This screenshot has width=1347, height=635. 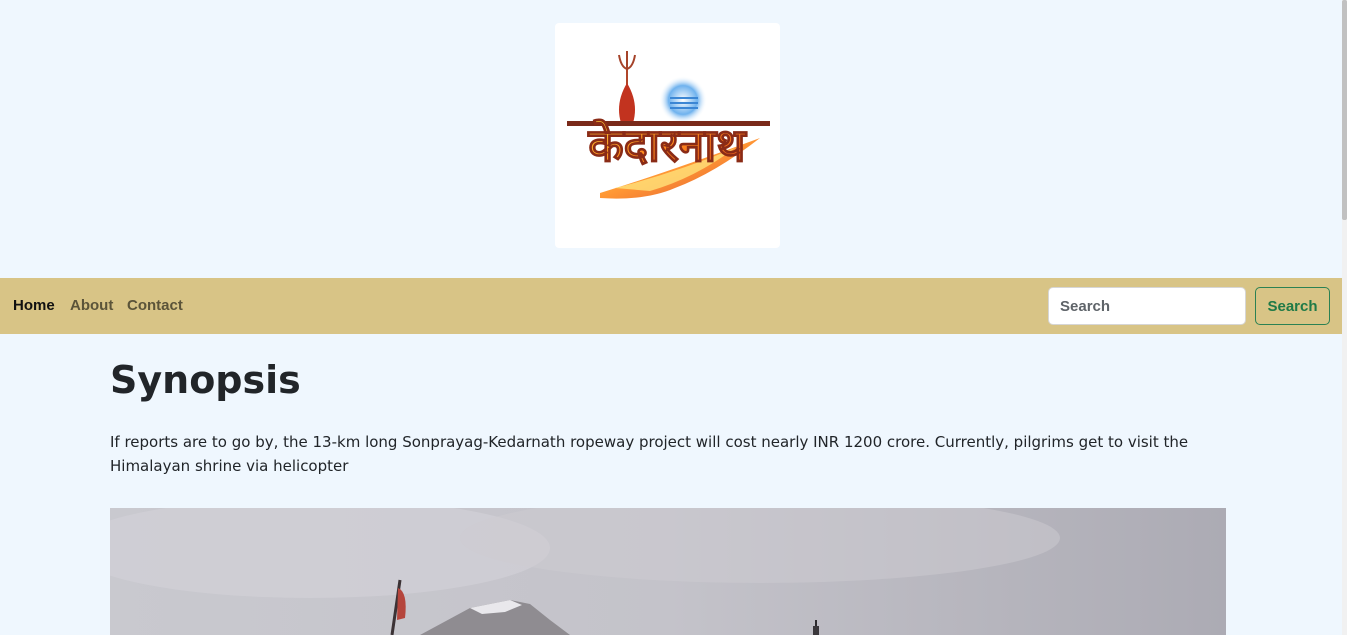 I want to click on page-scrollbar, so click(x=1344, y=317).